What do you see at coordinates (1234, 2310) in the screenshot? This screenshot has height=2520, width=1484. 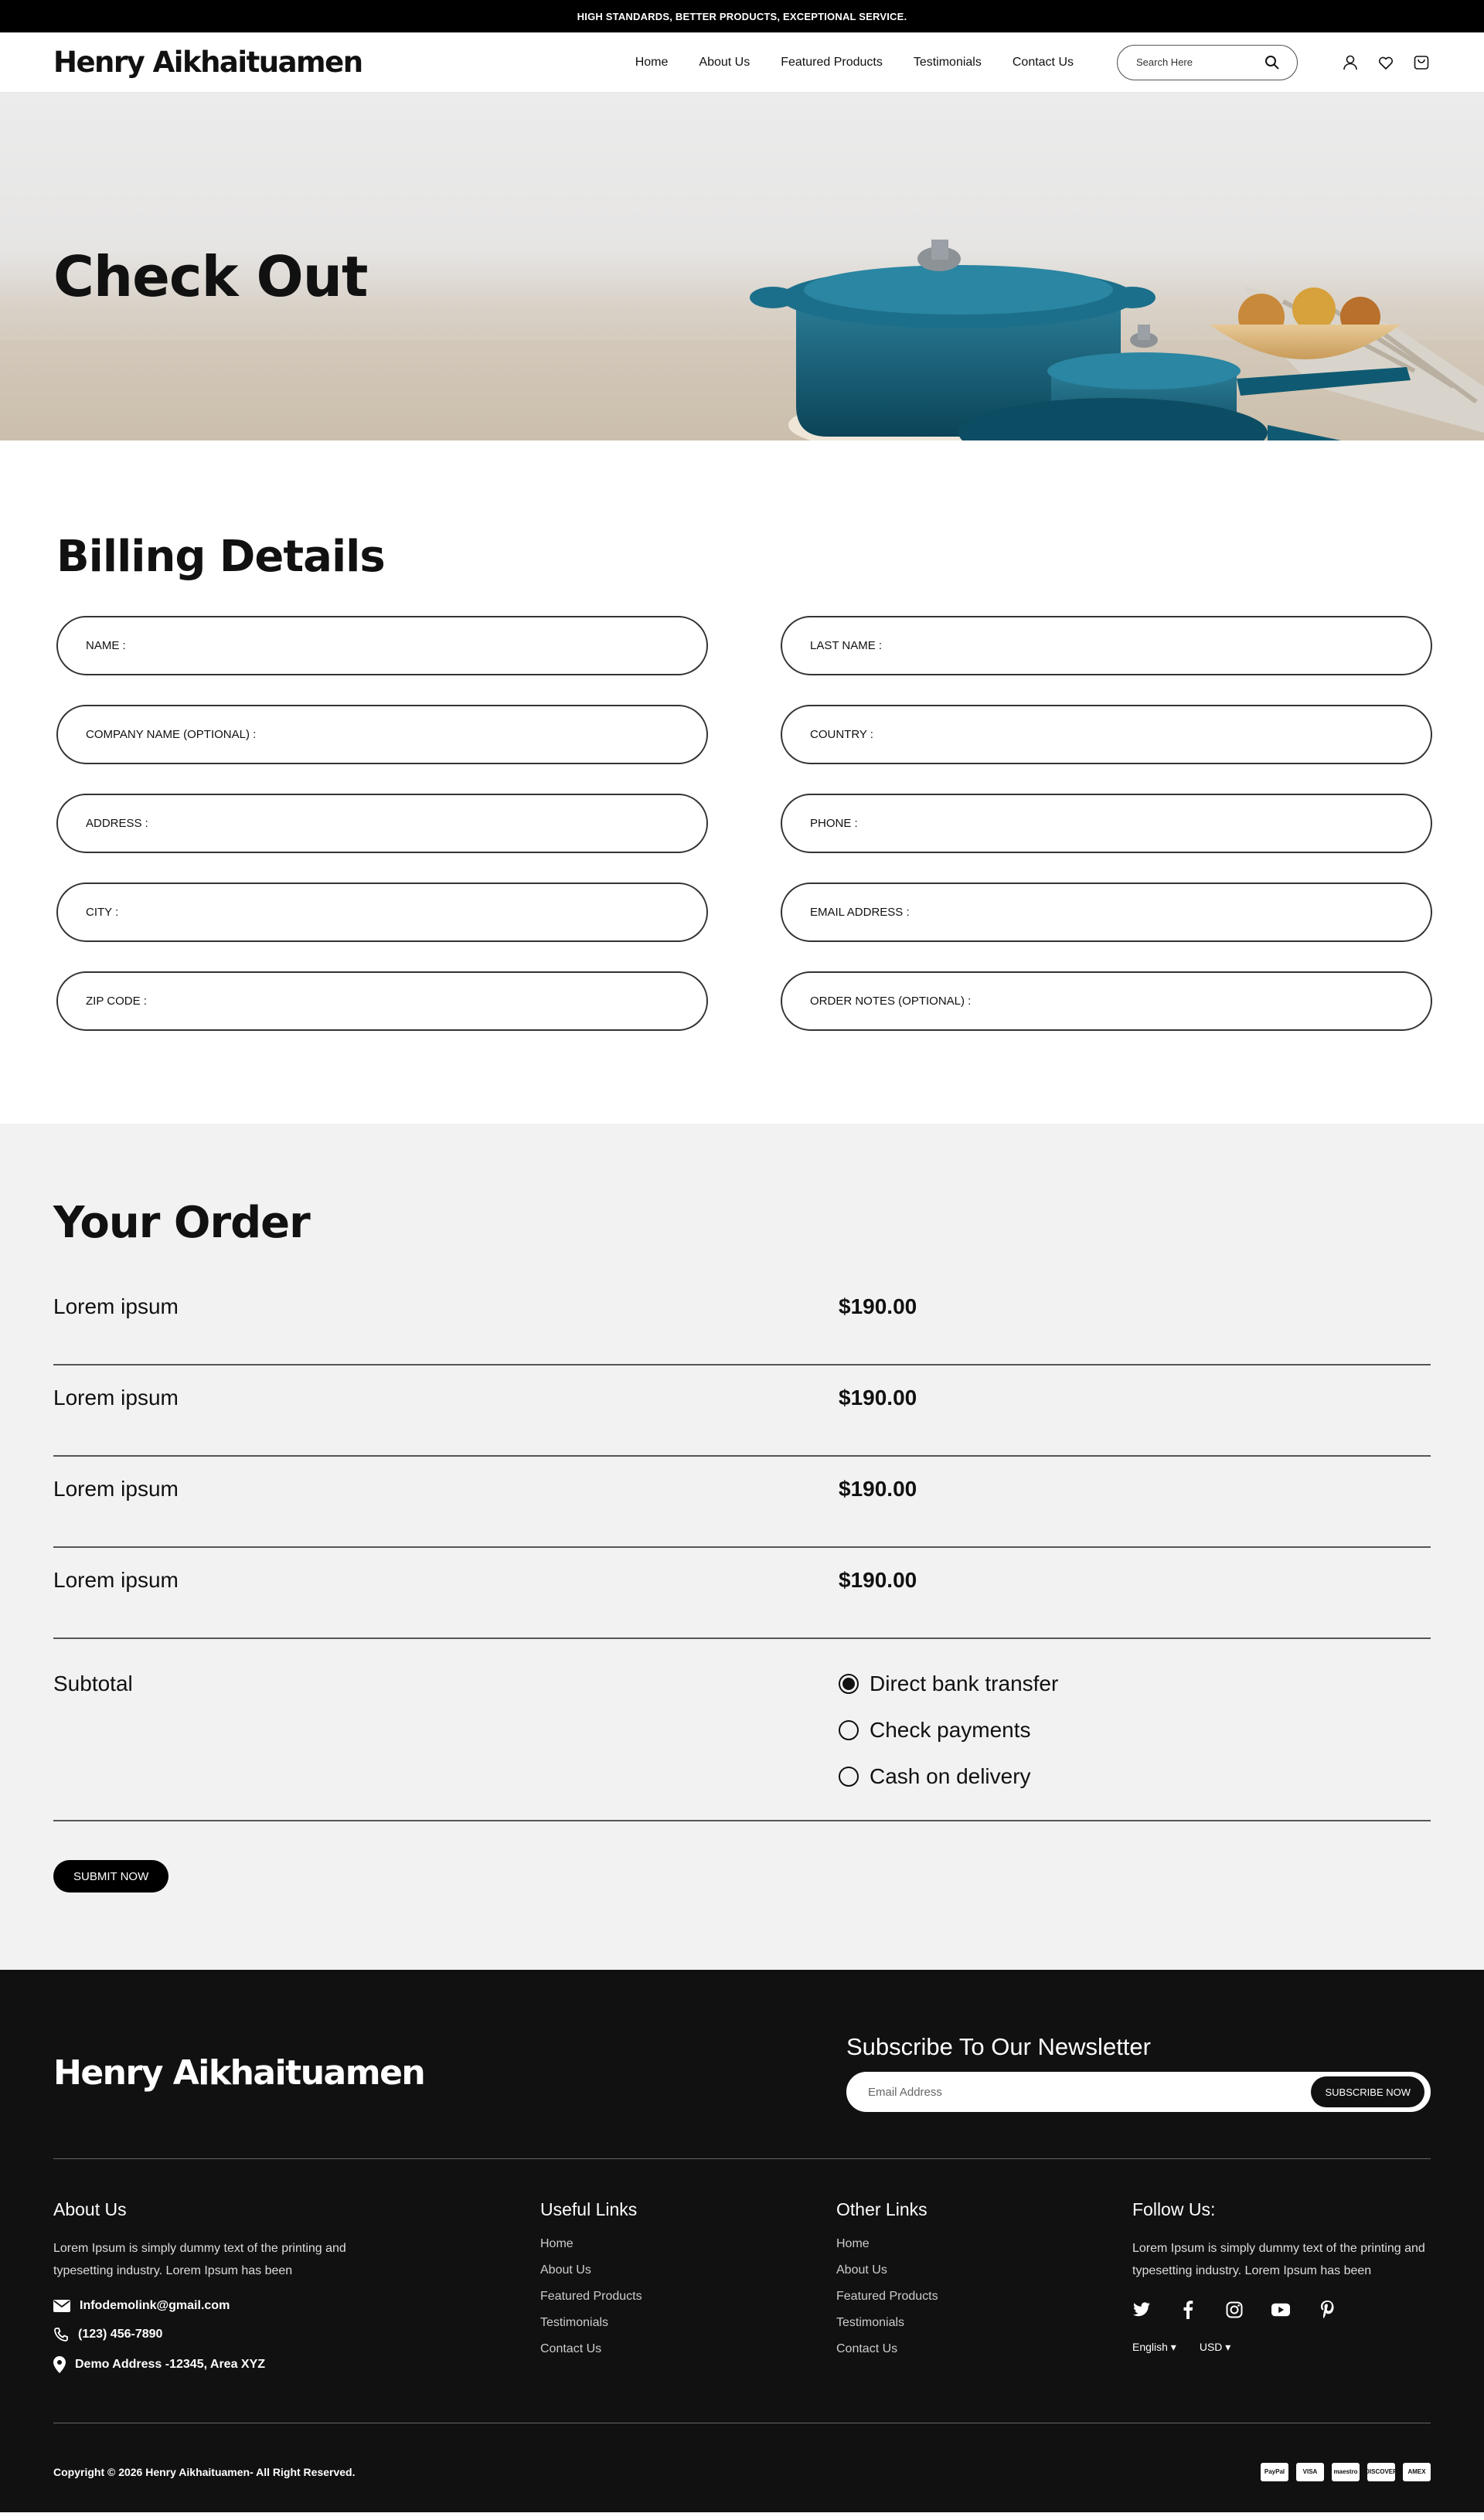 I see `instagram-icon` at bounding box center [1234, 2310].